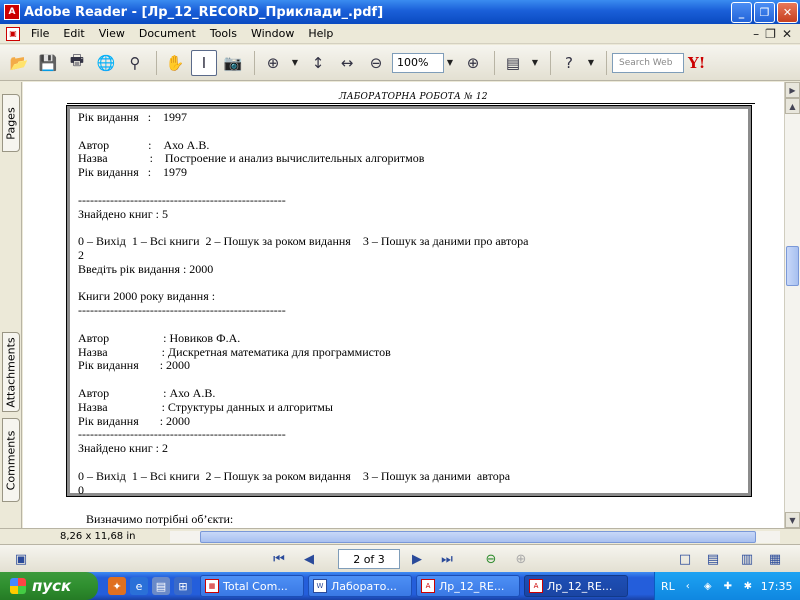 The width and height of the screenshot is (800, 600). Describe the element at coordinates (741, 12) in the screenshot. I see `minimize-button: _` at that location.